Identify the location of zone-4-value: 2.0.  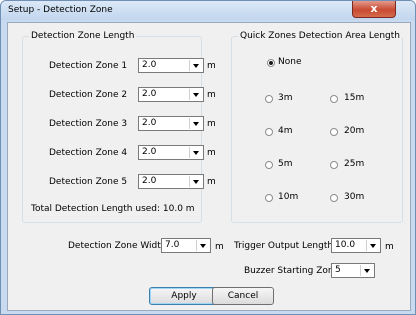
(149, 152).